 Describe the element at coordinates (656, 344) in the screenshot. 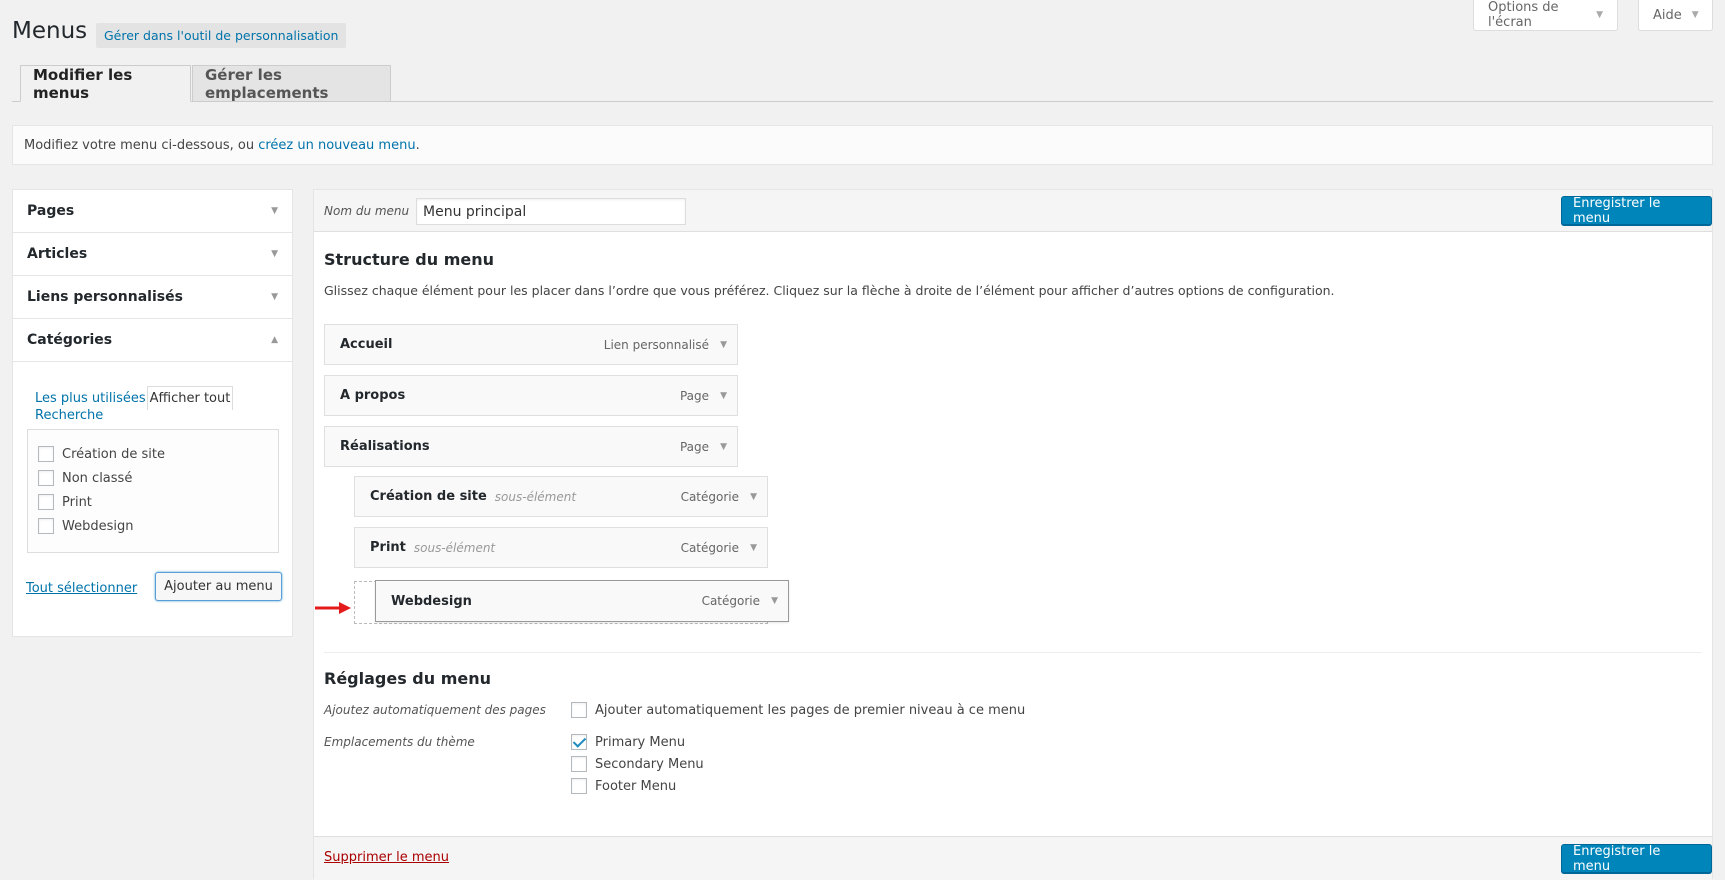

I see `menu-item-type: Lien personnalisé` at that location.